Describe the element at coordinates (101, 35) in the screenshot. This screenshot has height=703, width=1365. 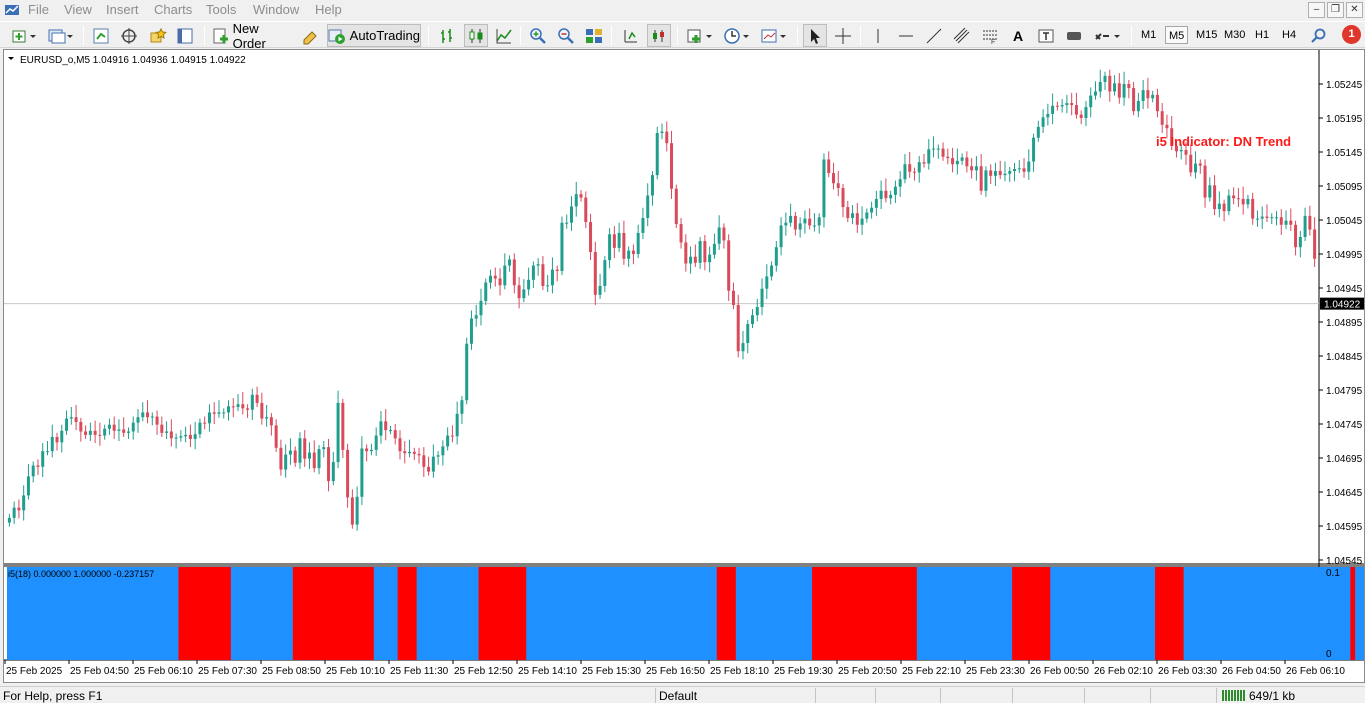
I see `market-watch-button` at that location.